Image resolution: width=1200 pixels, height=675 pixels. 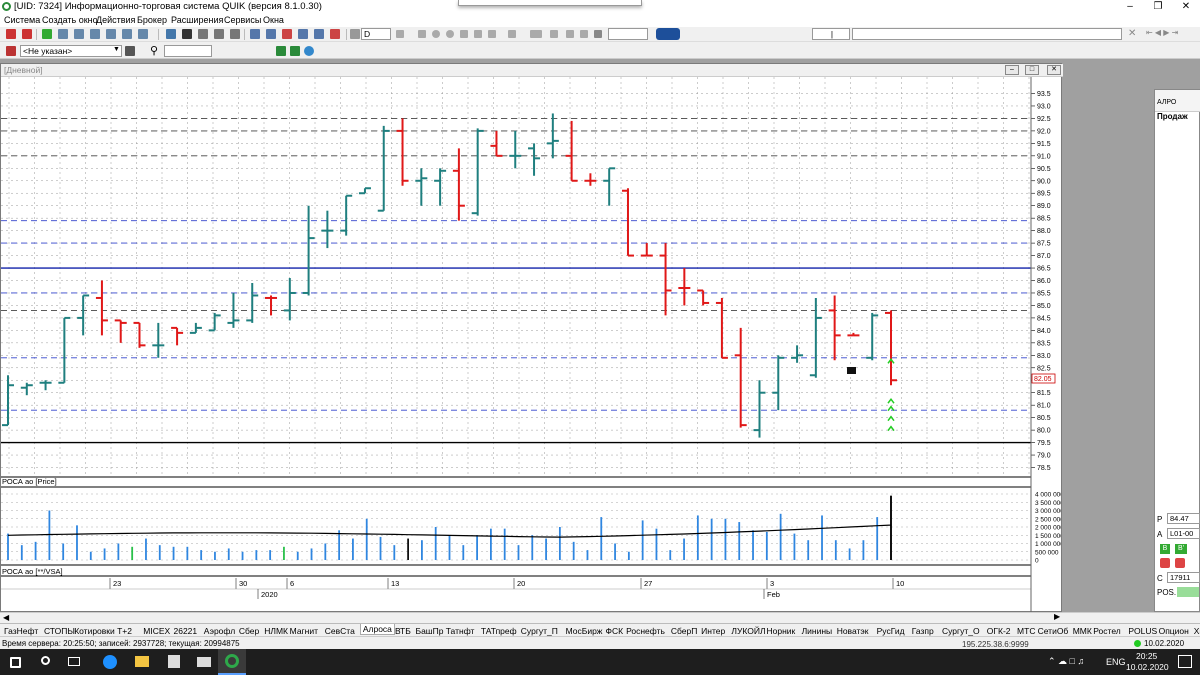 What do you see at coordinates (781, 631) in the screenshot?
I see `tab-22: Норник` at bounding box center [781, 631].